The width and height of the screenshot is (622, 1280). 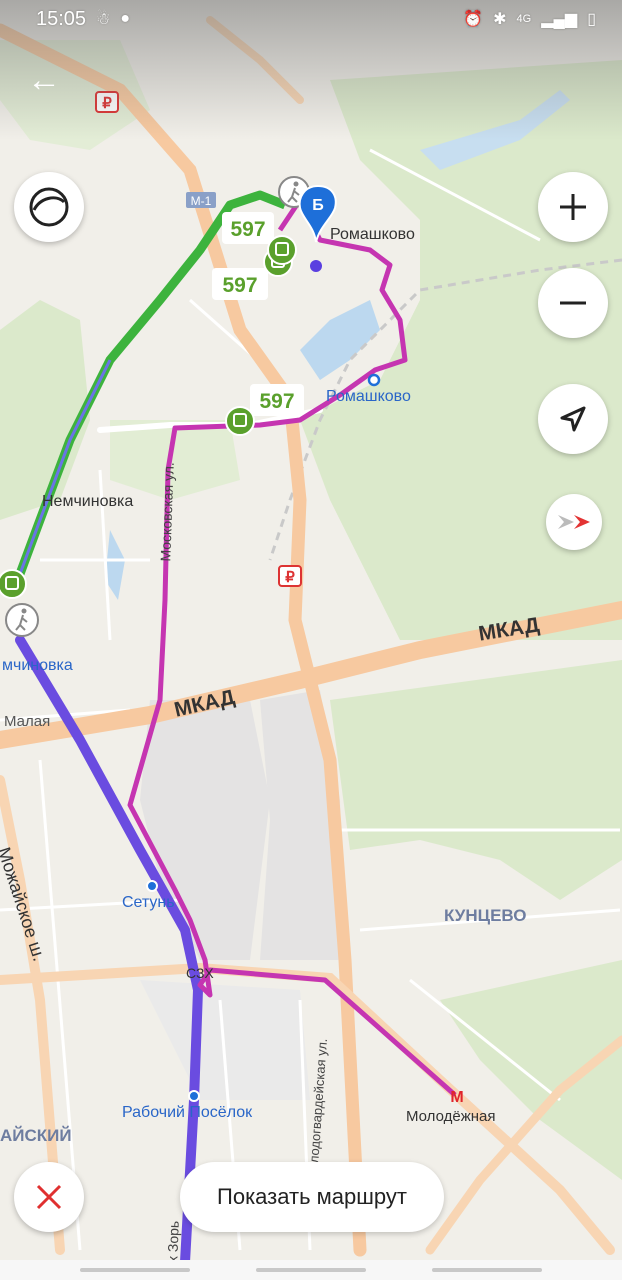 I want to click on location-arrow-icon, so click(x=573, y=419).